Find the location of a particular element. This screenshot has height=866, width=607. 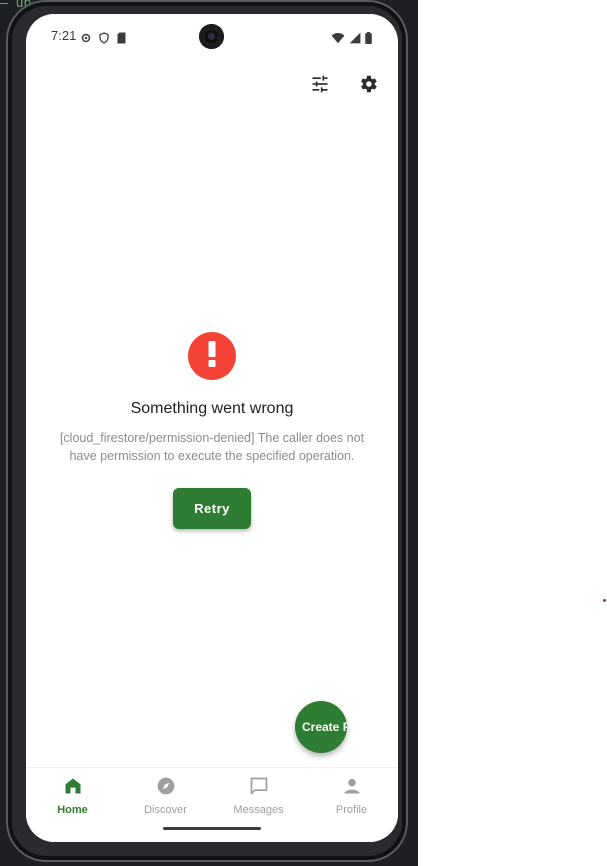

nav-label-home: Home is located at coordinates (72, 810).